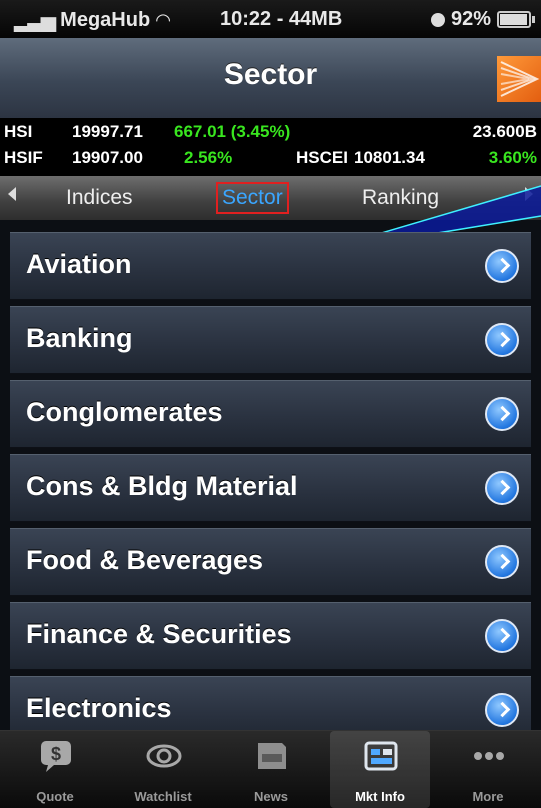 The image size is (541, 808). Describe the element at coordinates (232, 131) in the screenshot. I see `ticker-change: 667.01 (3.45%)` at that location.